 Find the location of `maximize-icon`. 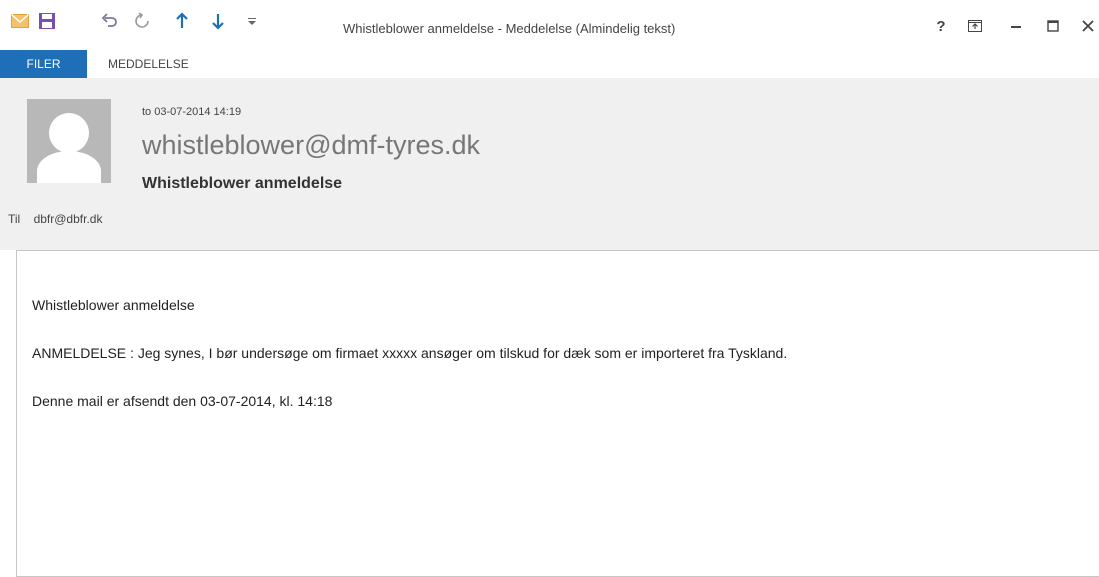

maximize-icon is located at coordinates (1053, 26).